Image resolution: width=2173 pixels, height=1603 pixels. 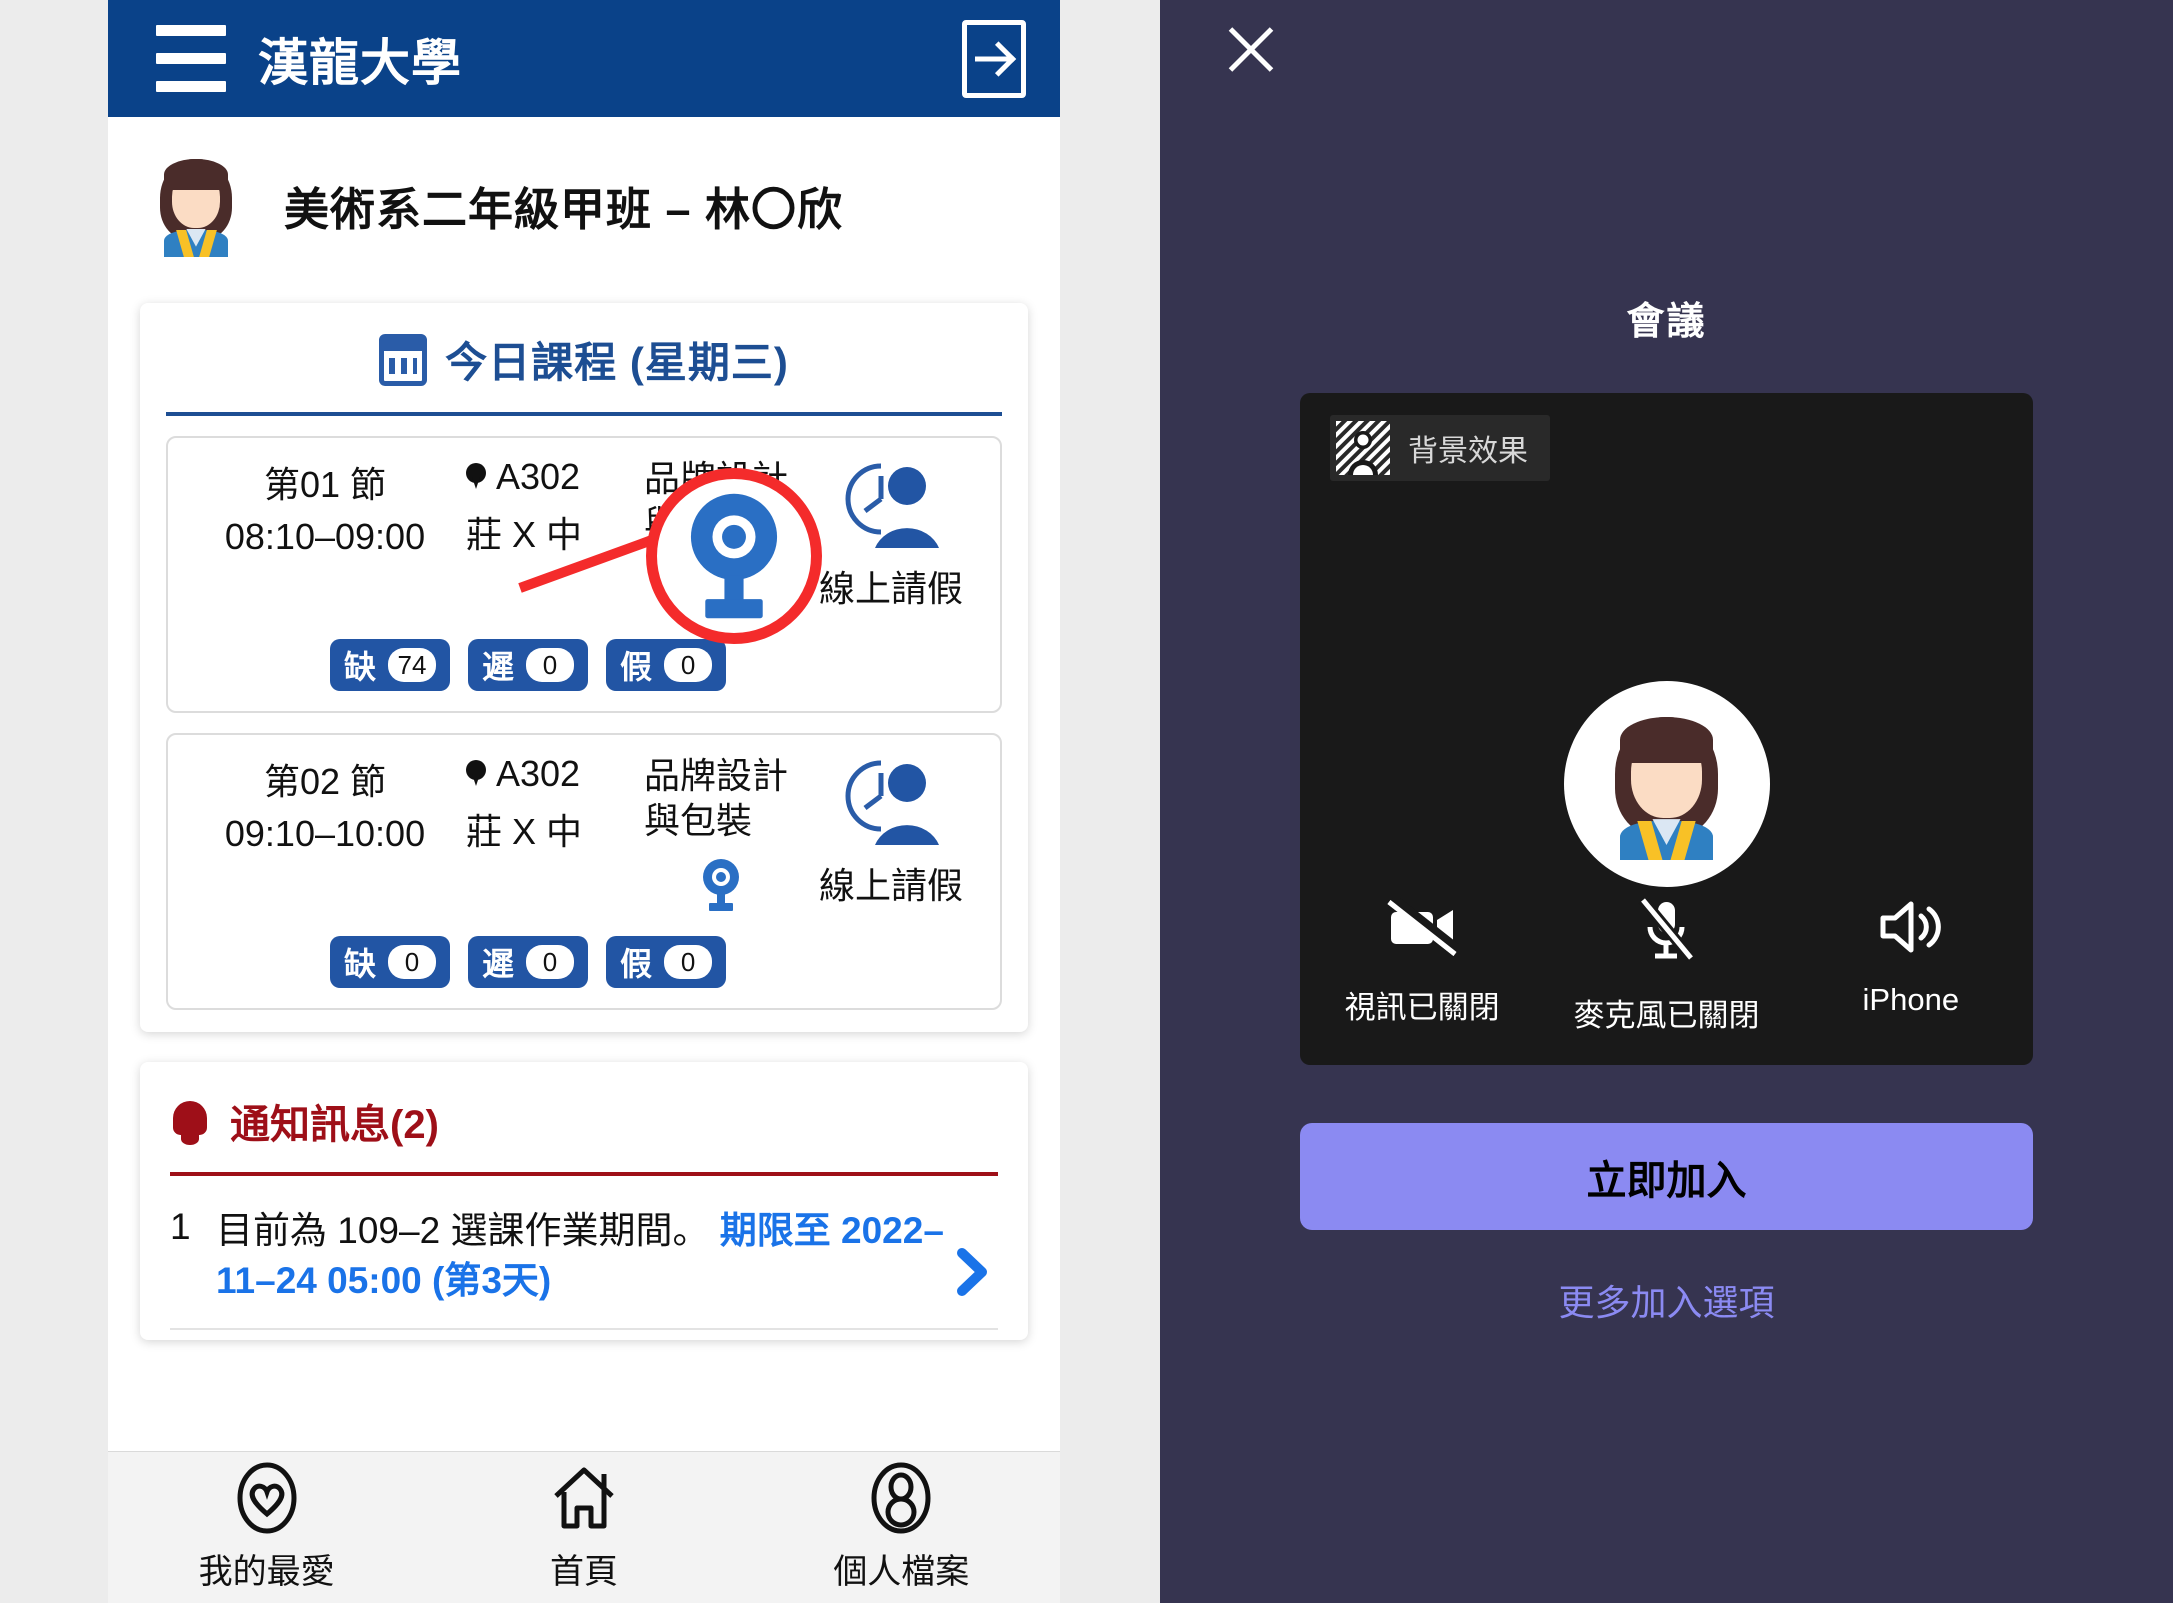 What do you see at coordinates (1666, 1015) in the screenshot?
I see `control-label: 麥克風已關閉` at bounding box center [1666, 1015].